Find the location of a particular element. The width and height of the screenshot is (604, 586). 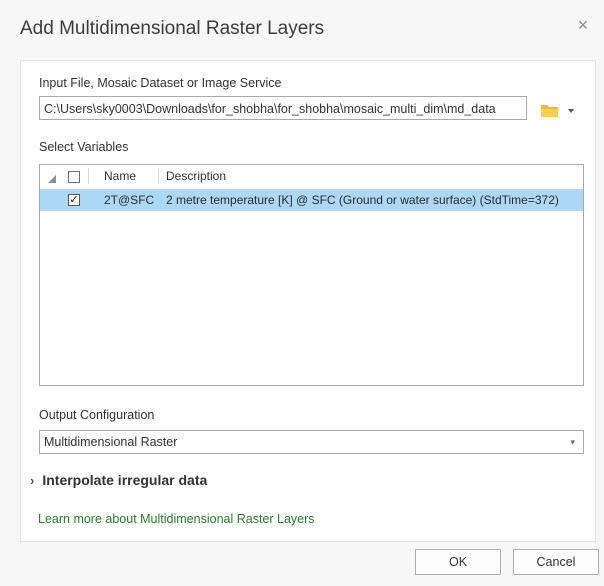

column-header-description: Description is located at coordinates (196, 176).